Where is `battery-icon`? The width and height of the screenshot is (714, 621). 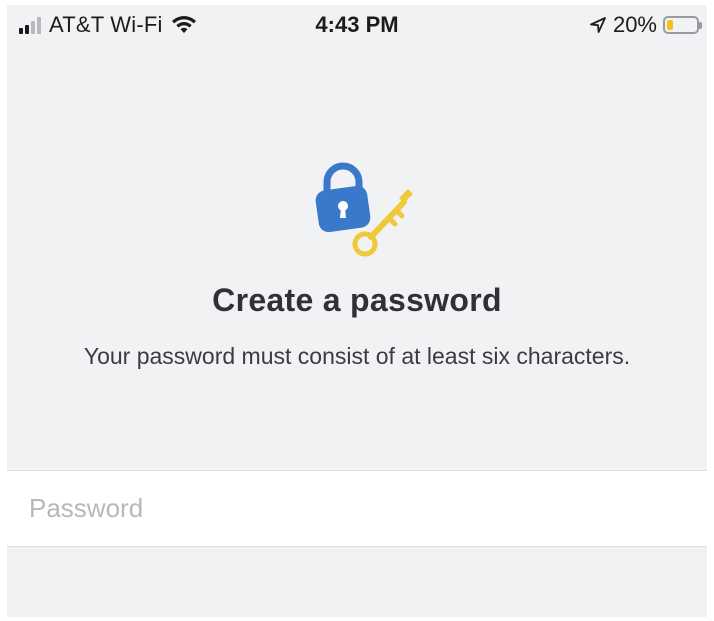 battery-icon is located at coordinates (682, 25).